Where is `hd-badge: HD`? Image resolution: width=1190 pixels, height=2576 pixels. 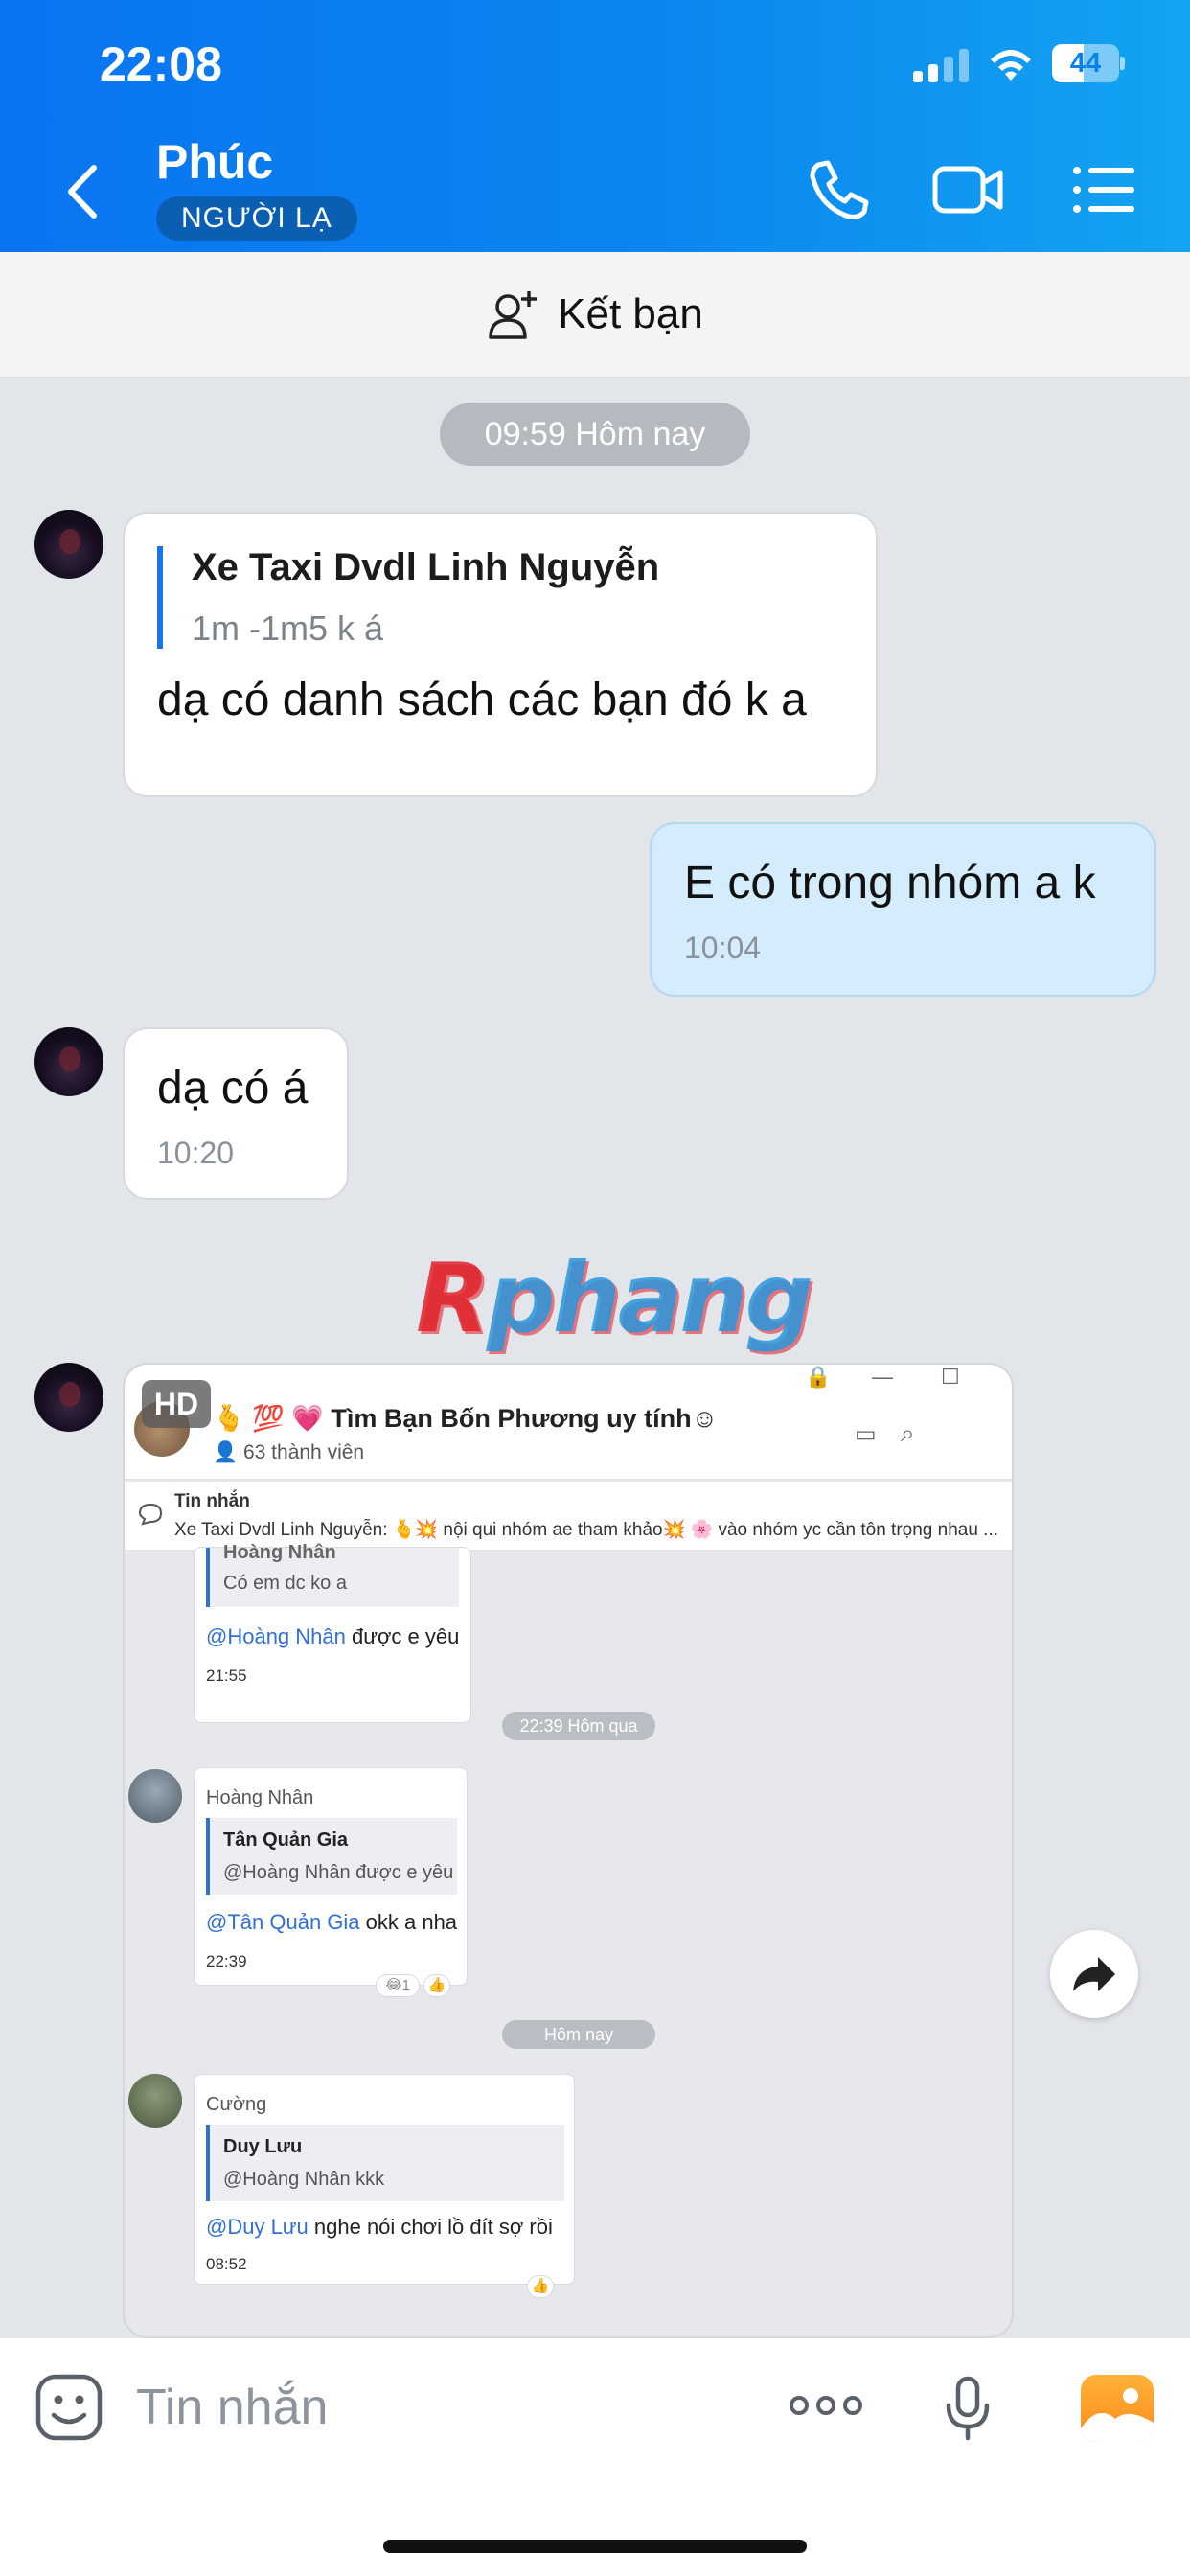
hd-badge: HD is located at coordinates (177, 1404).